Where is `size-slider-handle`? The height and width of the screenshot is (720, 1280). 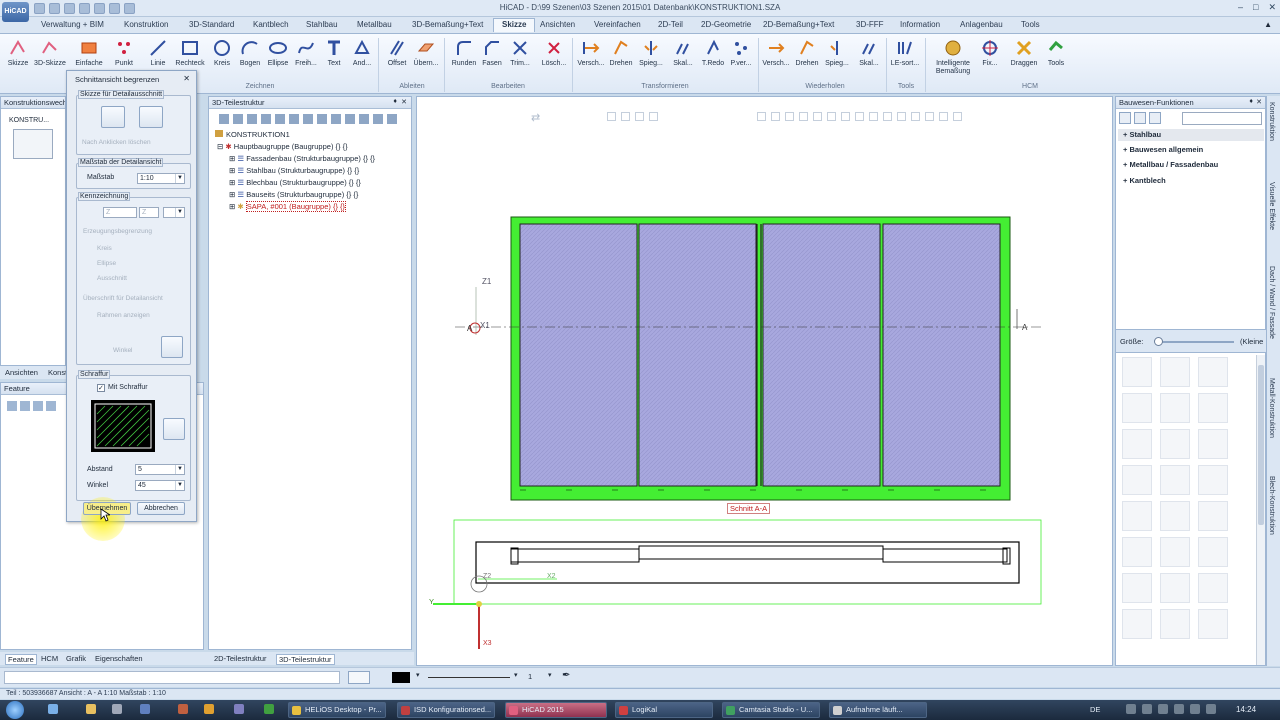 size-slider-handle is located at coordinates (1158, 341).